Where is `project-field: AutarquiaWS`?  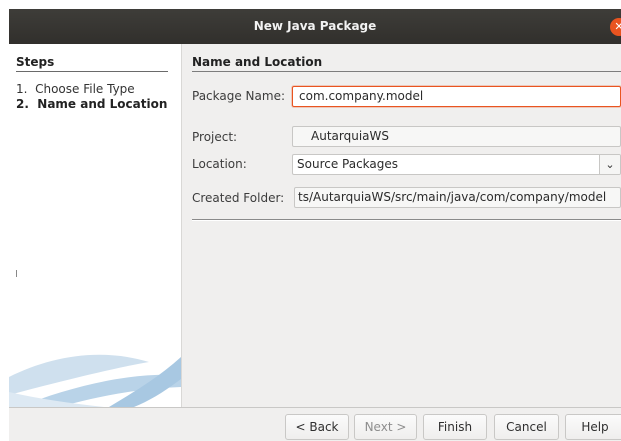
project-field: AutarquiaWS is located at coordinates (456, 136).